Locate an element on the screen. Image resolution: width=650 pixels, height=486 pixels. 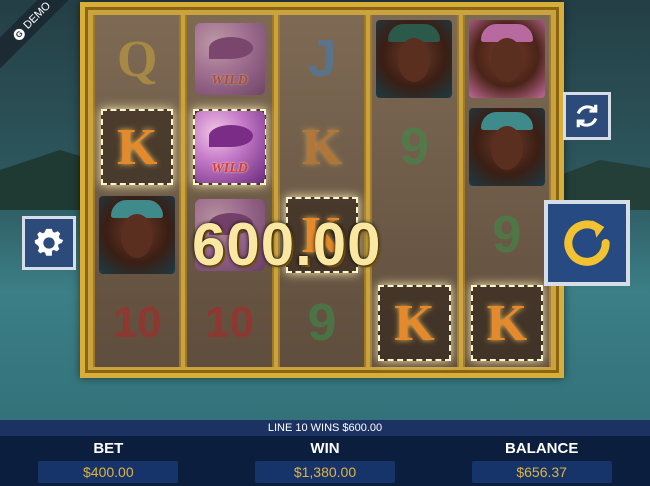
refresh-icon is located at coordinates (587, 116).